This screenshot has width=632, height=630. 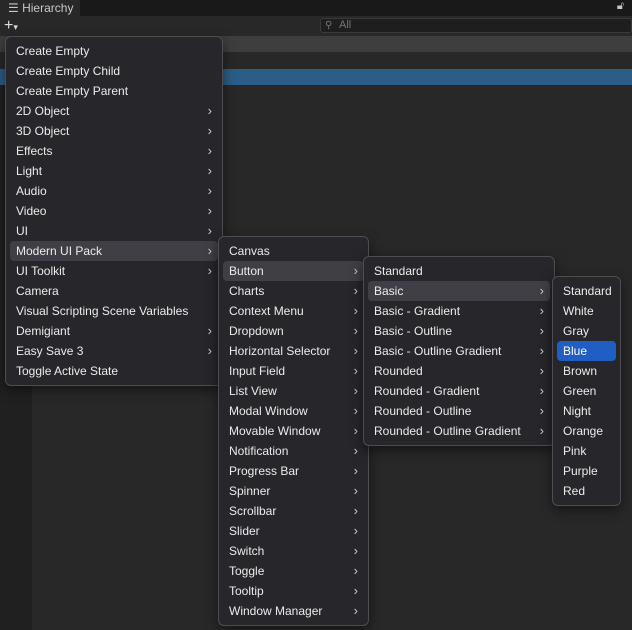 What do you see at coordinates (114, 291) in the screenshot?
I see `menu-item-camera: Camera` at bounding box center [114, 291].